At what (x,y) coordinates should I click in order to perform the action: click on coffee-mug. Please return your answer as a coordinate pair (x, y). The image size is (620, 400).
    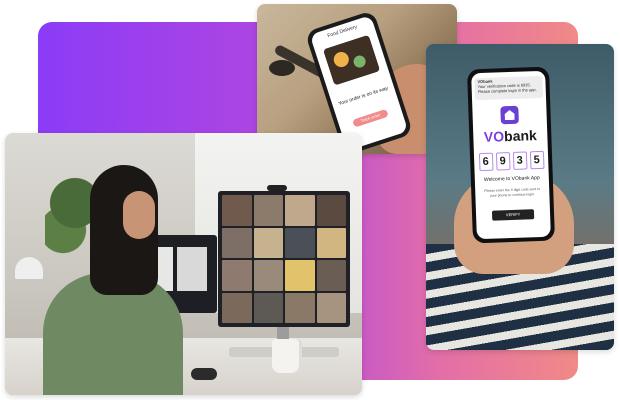
    Looking at the image, I should click on (287, 356).